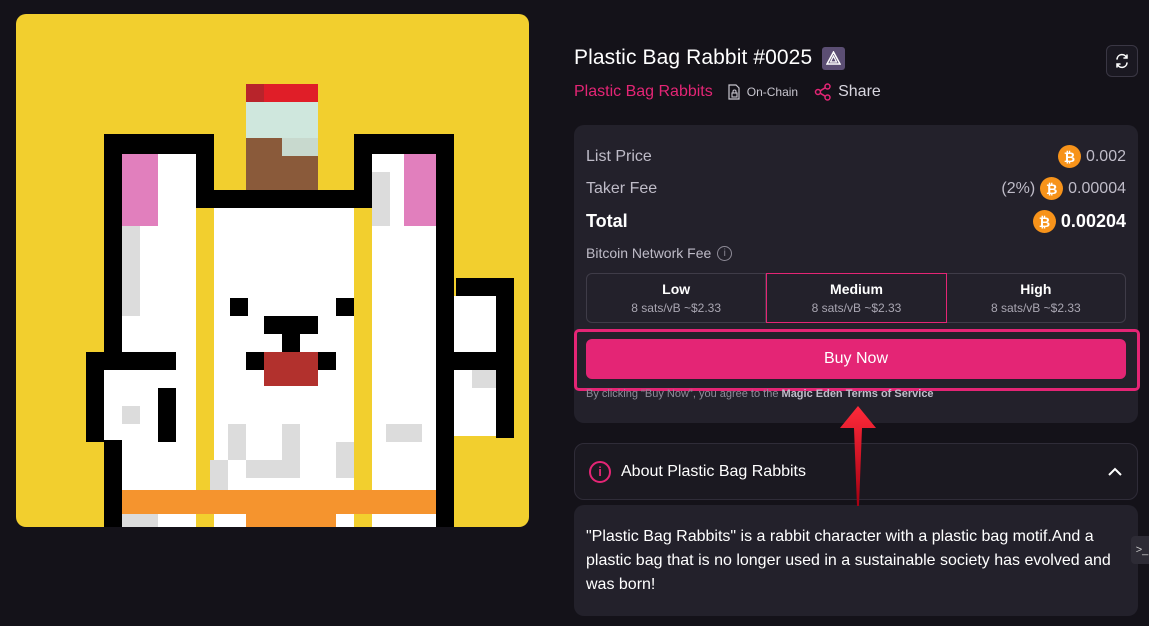 Image resolution: width=1149 pixels, height=626 pixels. Describe the element at coordinates (676, 289) in the screenshot. I see `fee-option-name: Low` at that location.